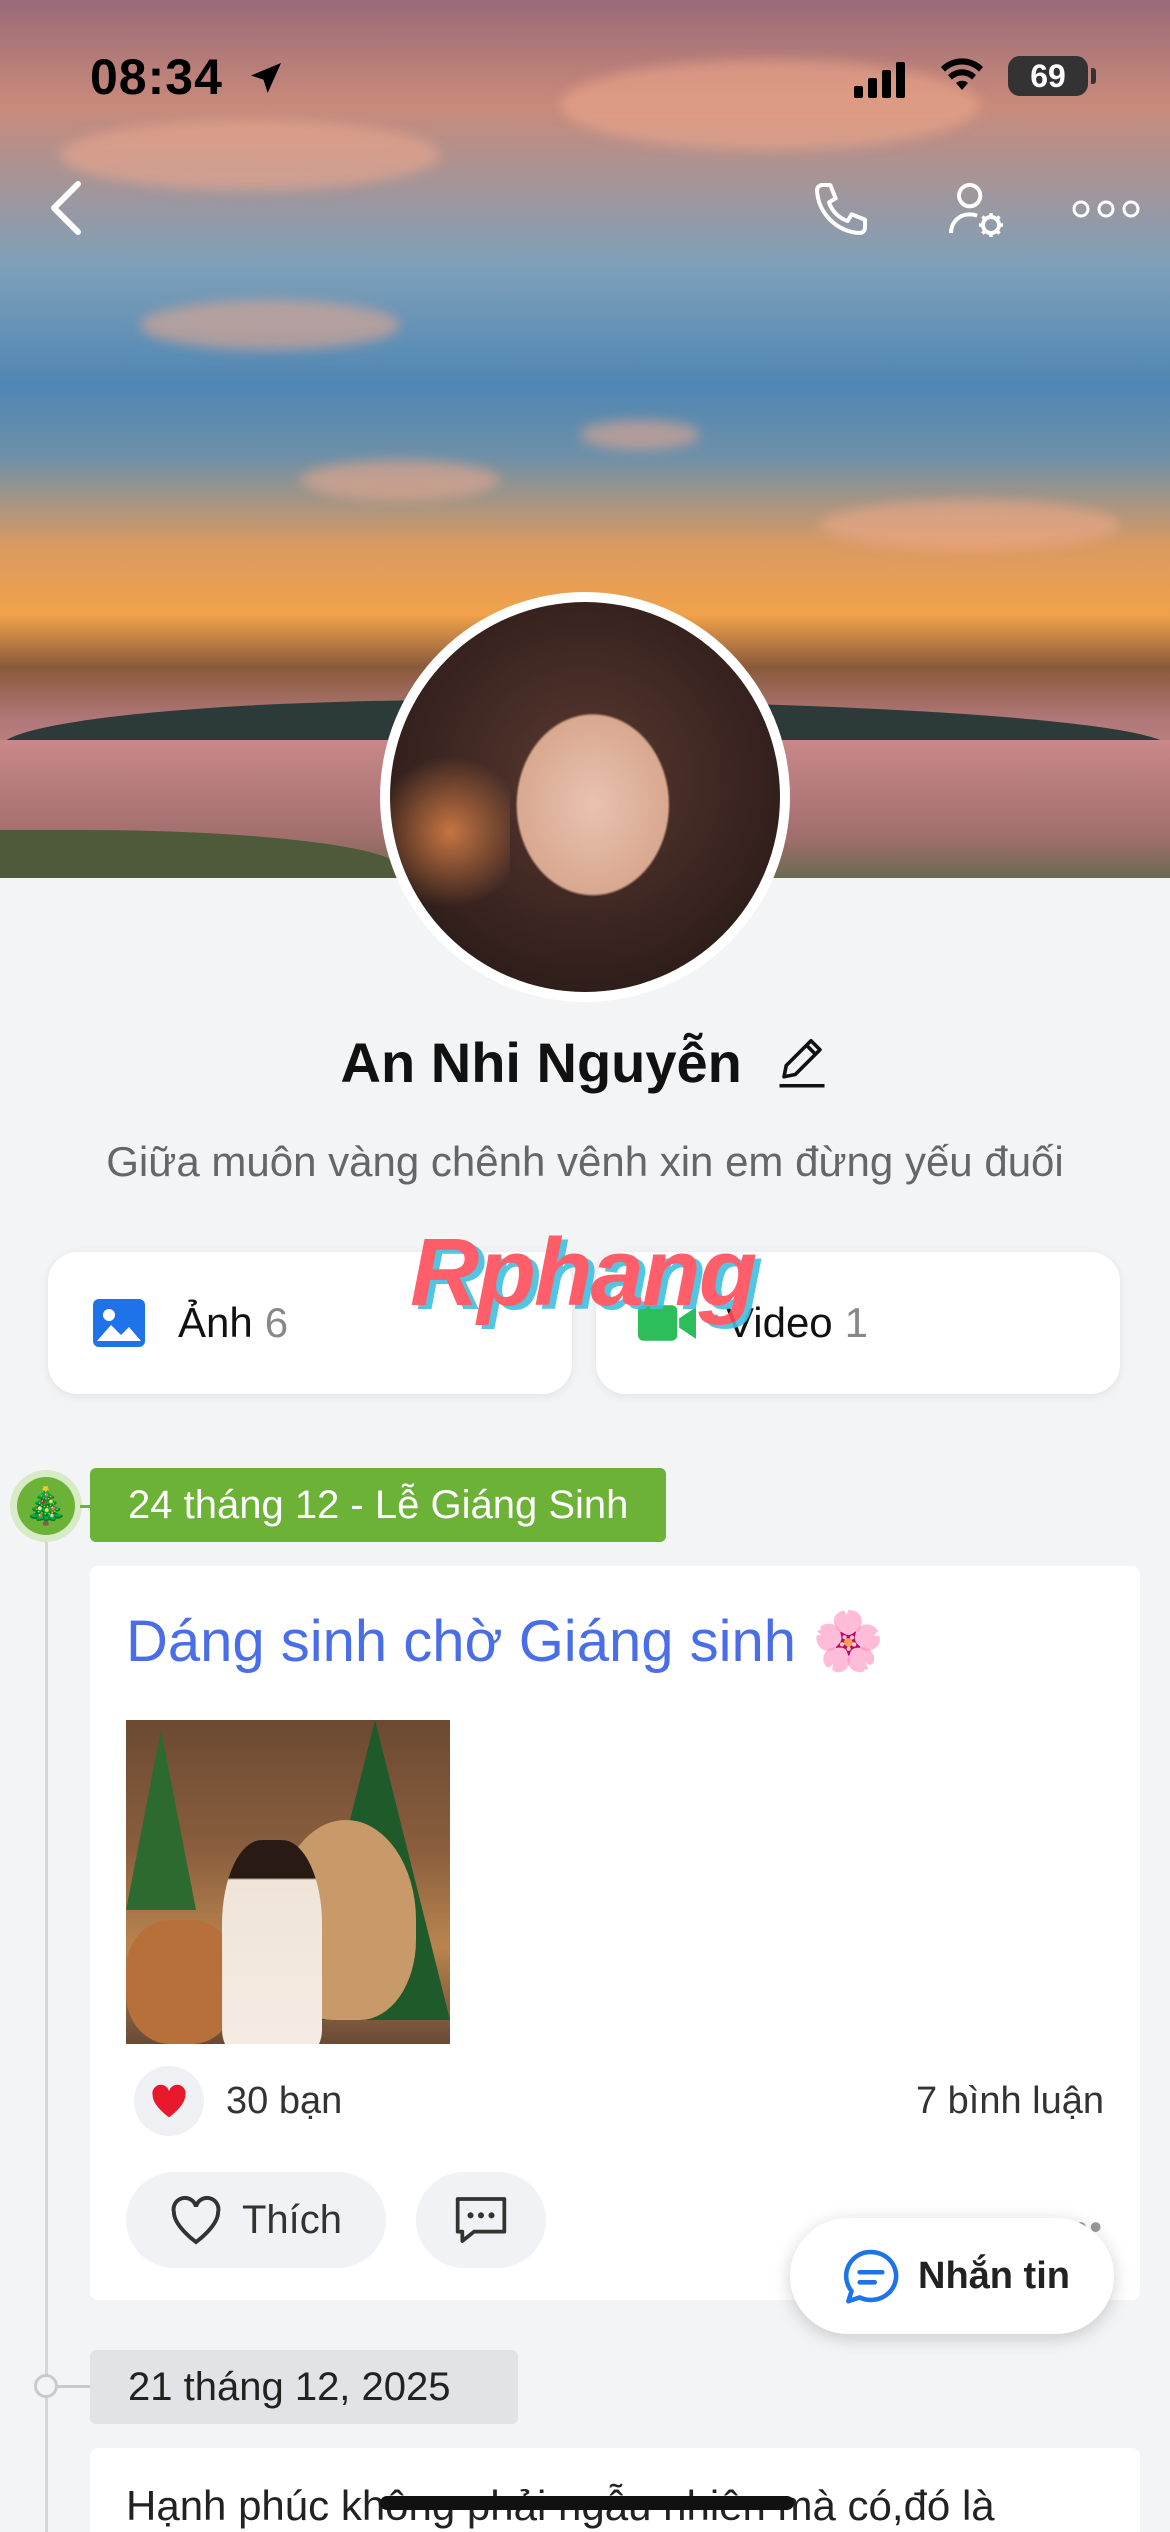 The image size is (1170, 2532). Describe the element at coordinates (304, 2387) in the screenshot. I see `date-label: 21 tháng 12, 2025` at that location.